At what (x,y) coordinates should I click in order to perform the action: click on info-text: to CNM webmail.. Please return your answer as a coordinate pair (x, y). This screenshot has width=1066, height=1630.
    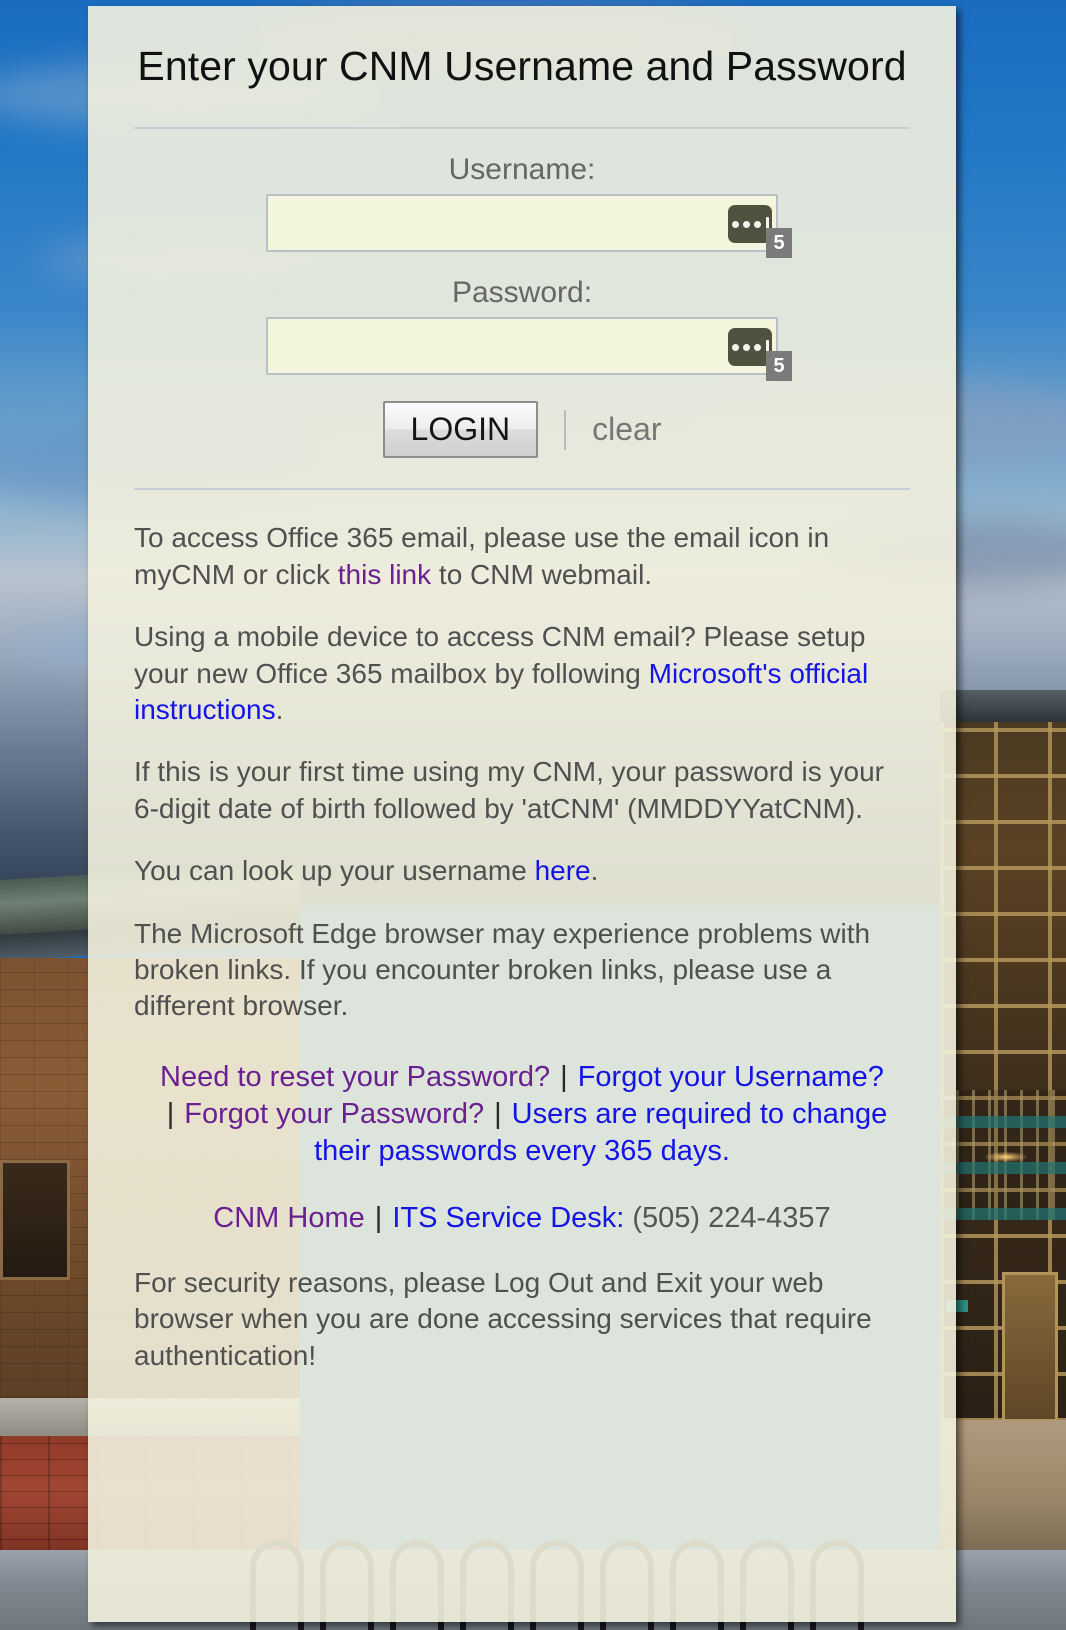
    Looking at the image, I should click on (542, 574).